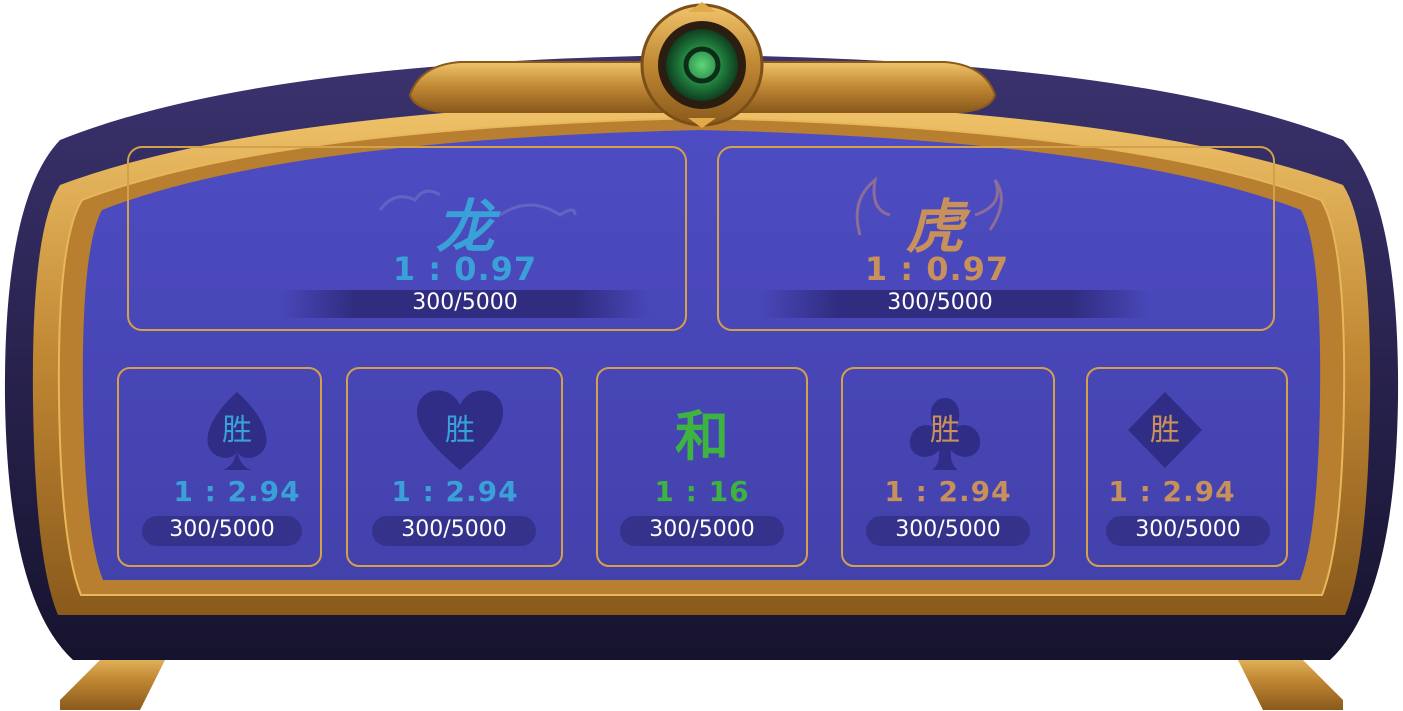 This screenshot has width=1403, height=711. What do you see at coordinates (940, 302) in the screenshot?
I see `tiger-limit: 300/5000` at bounding box center [940, 302].